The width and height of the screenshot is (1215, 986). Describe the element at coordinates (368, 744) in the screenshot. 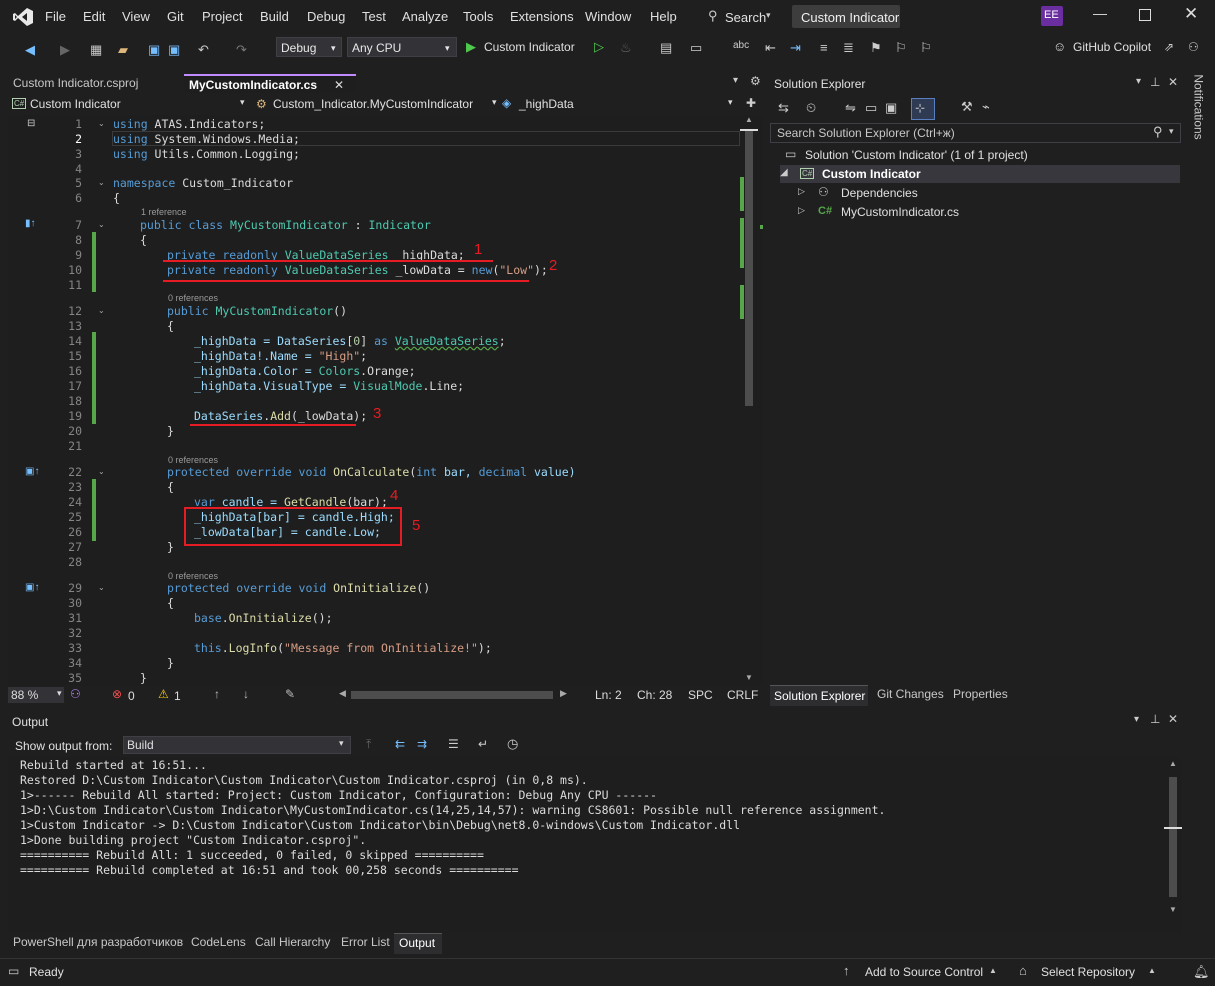

I see `find-message-icon: ⤒` at that location.